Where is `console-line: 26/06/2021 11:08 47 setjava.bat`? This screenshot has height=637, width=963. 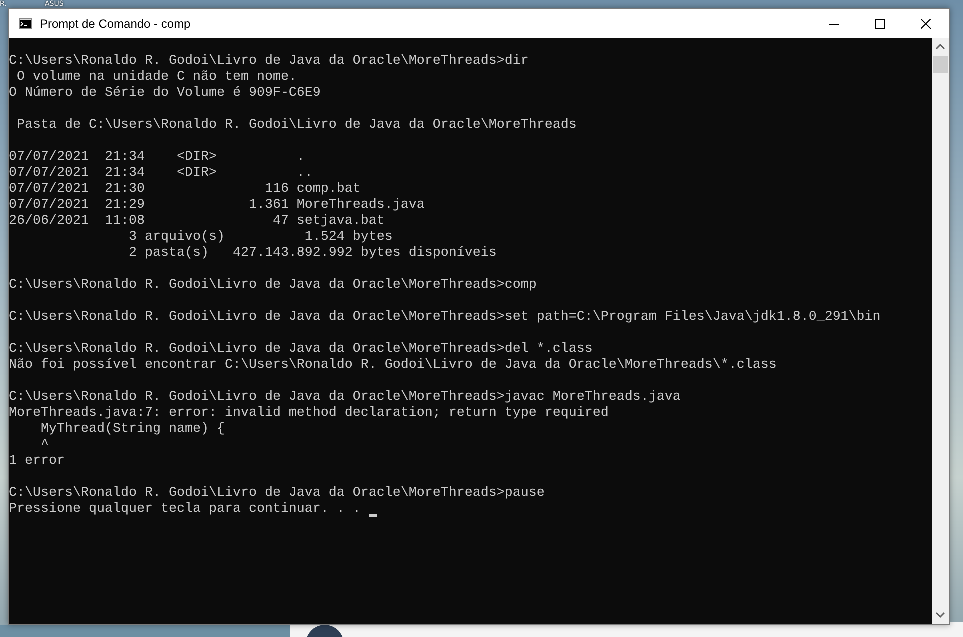 console-line: 26/06/2021 11:08 47 setjava.bat is located at coordinates (197, 222).